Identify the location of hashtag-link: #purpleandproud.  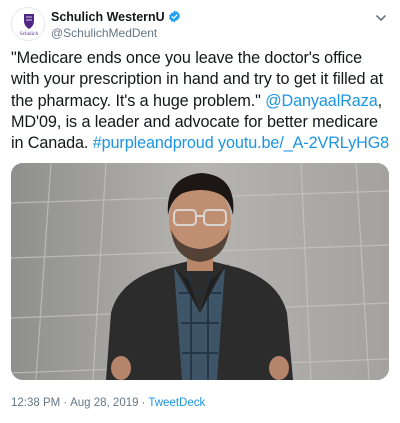
(153, 143).